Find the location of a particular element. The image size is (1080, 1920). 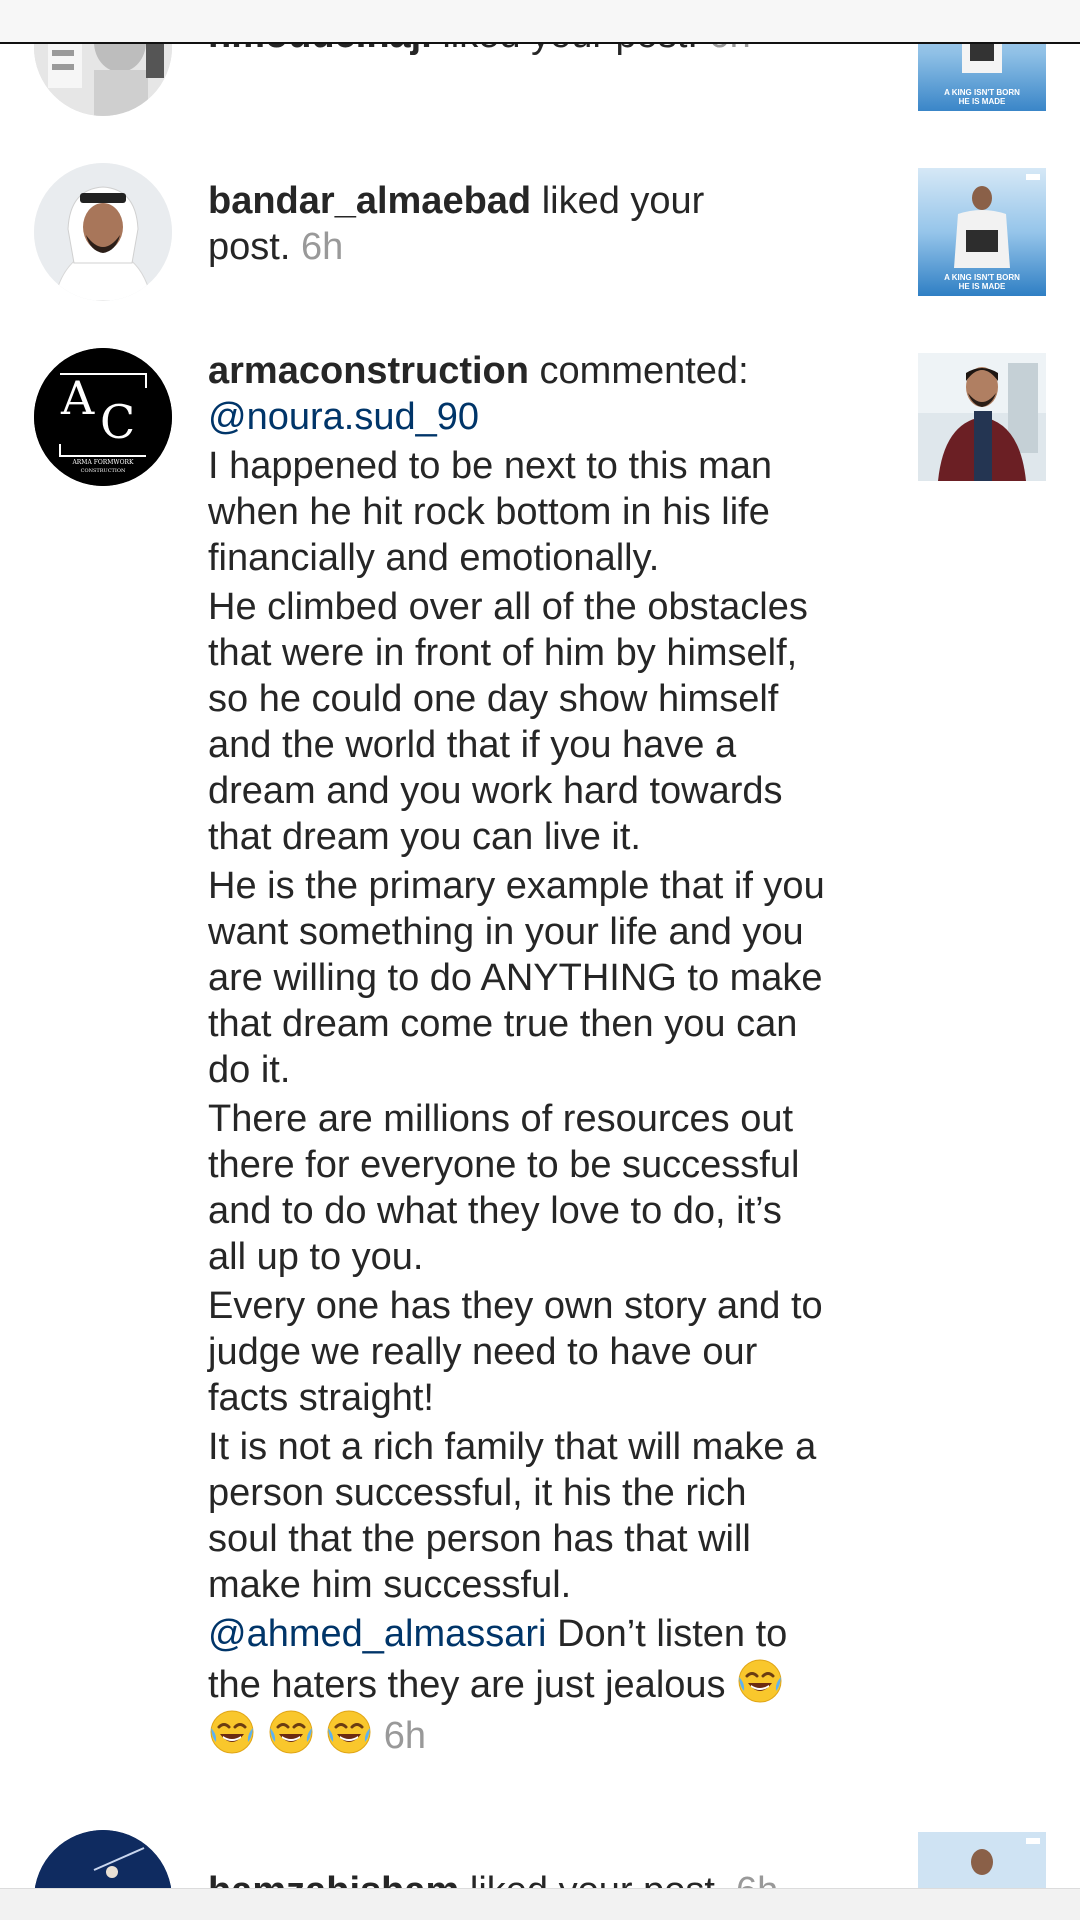

comment-line: There are millions of resources out is located at coordinates (501, 1119).